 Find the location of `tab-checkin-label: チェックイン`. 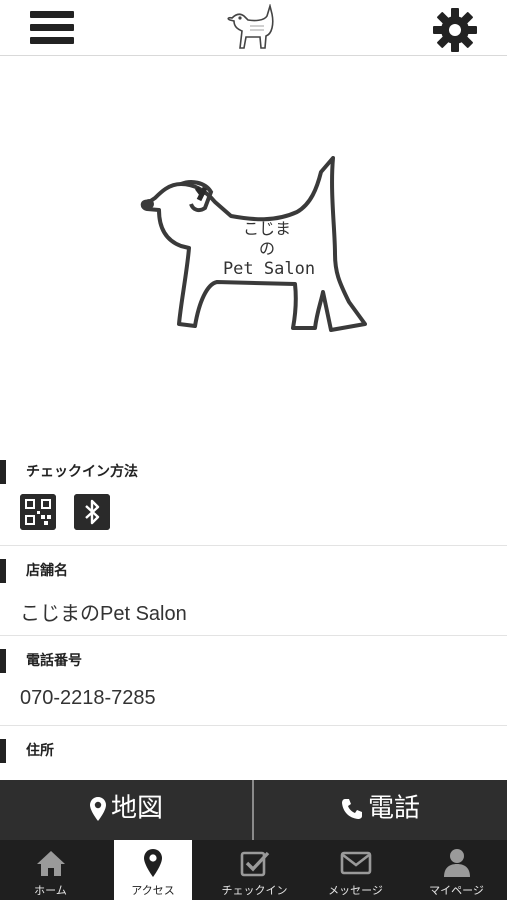

tab-checkin-label: チェックイン is located at coordinates (254, 890).